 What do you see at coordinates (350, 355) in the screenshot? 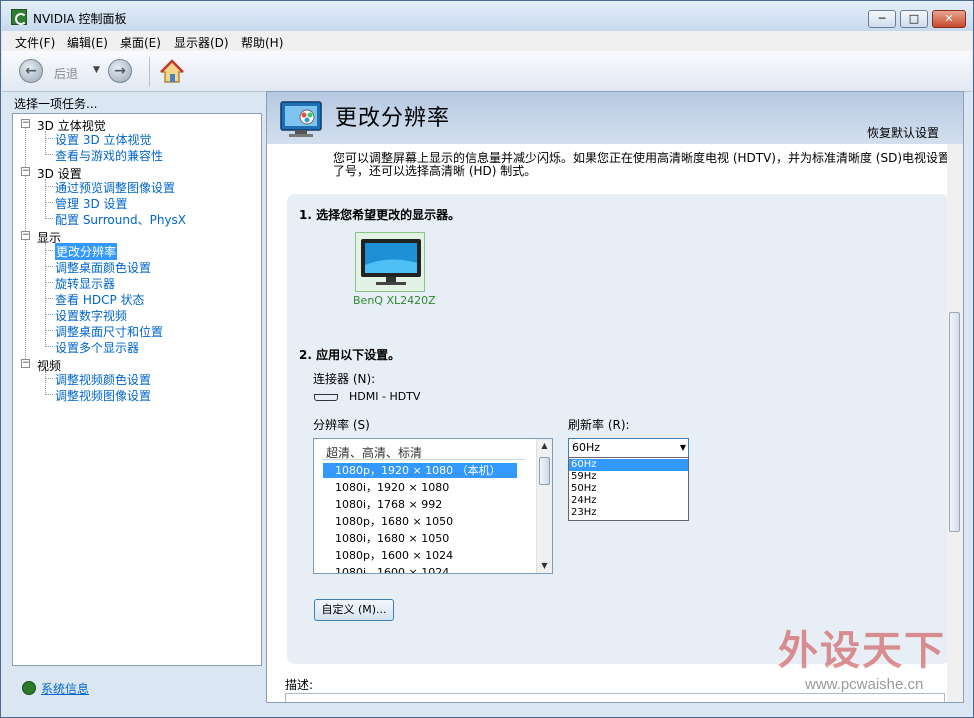
I see `step-2-heading: 2. 应用以下设置。` at bounding box center [350, 355].